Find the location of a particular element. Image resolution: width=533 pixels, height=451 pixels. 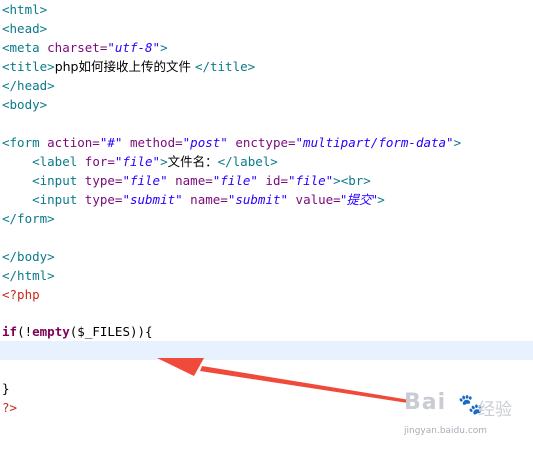

red-arrow-icon is located at coordinates (283, 380).